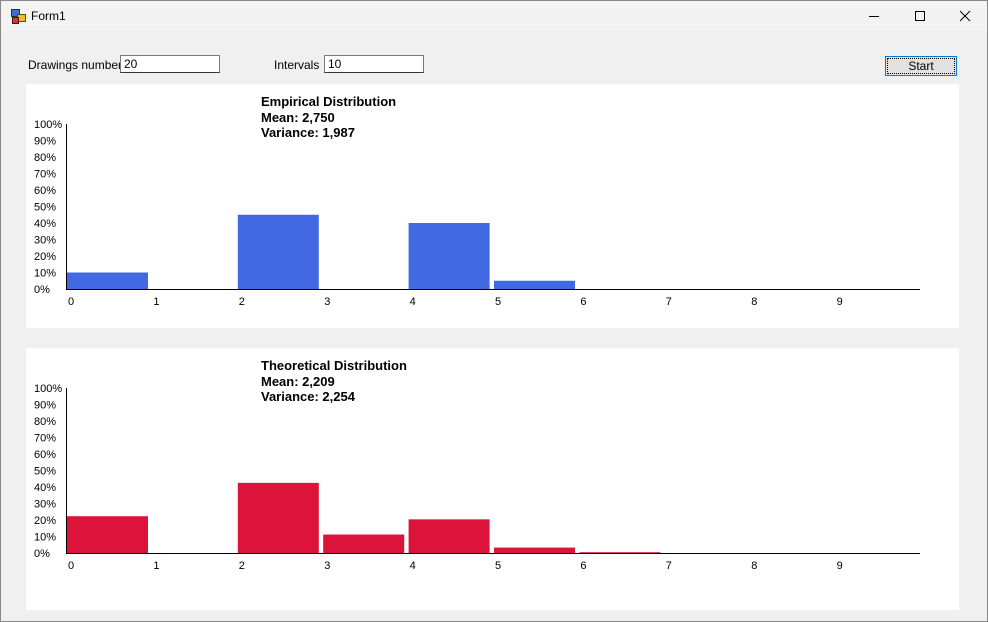 The image size is (988, 622). Describe the element at coordinates (18, 16) in the screenshot. I see `app-icon` at that location.